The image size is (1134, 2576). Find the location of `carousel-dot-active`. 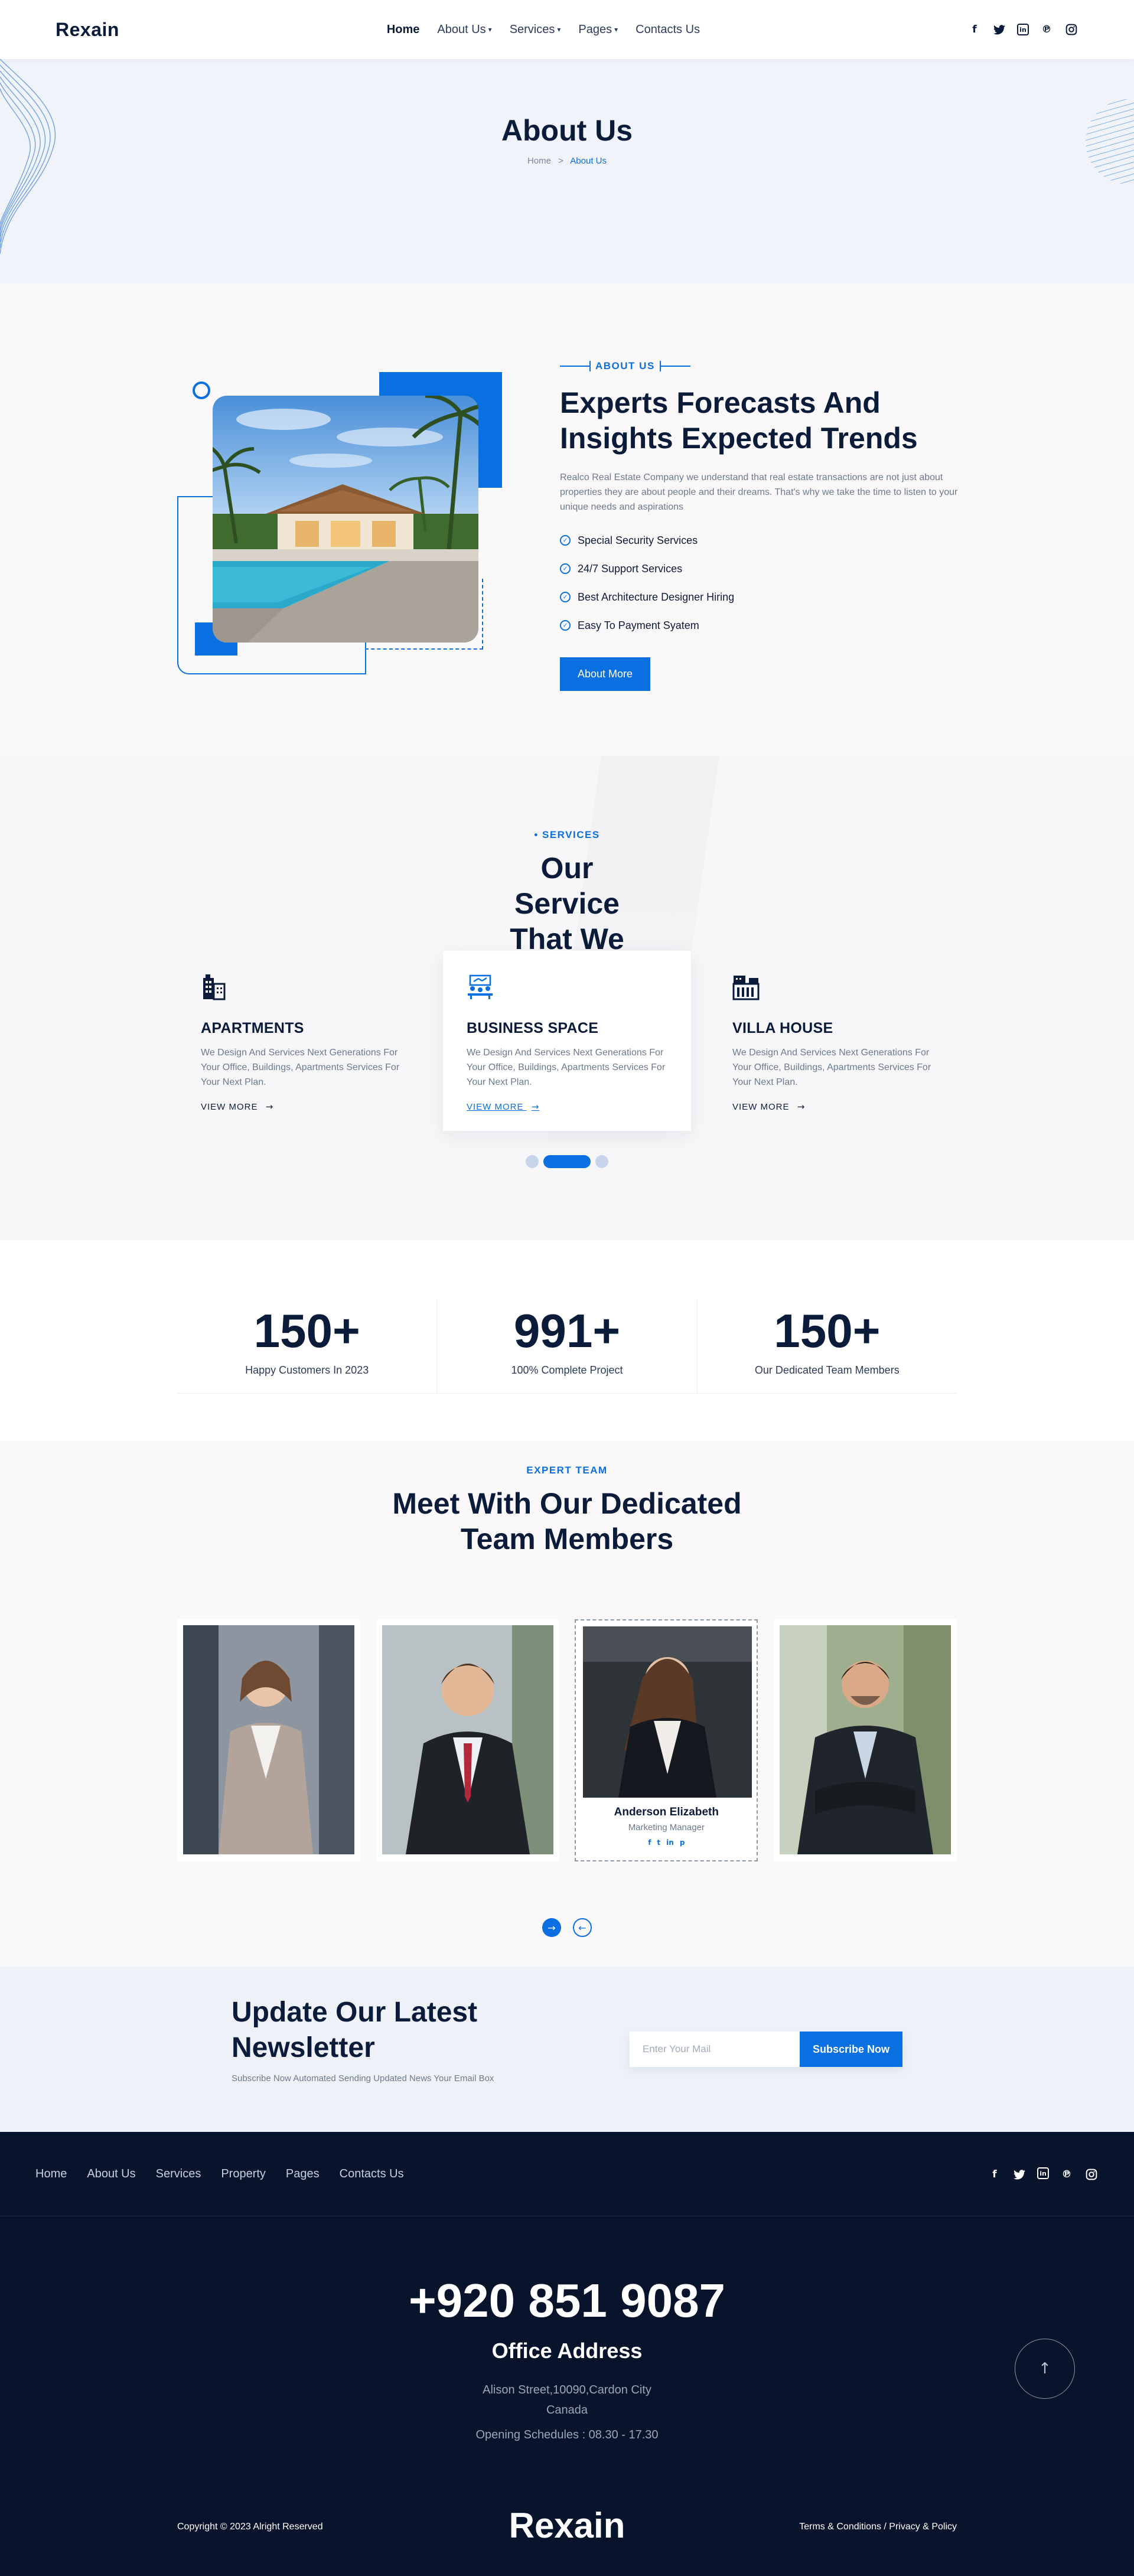

carousel-dot-active is located at coordinates (567, 1161).